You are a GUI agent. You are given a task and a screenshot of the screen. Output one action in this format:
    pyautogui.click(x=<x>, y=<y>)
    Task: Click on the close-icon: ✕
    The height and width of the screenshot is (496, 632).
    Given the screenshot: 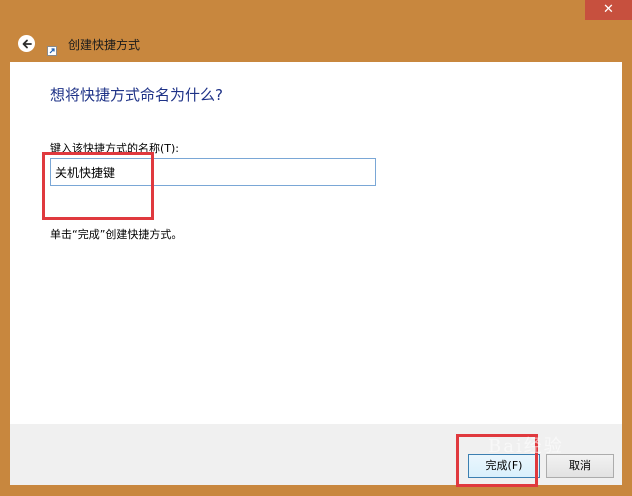 What is the action you would take?
    pyautogui.click(x=608, y=9)
    